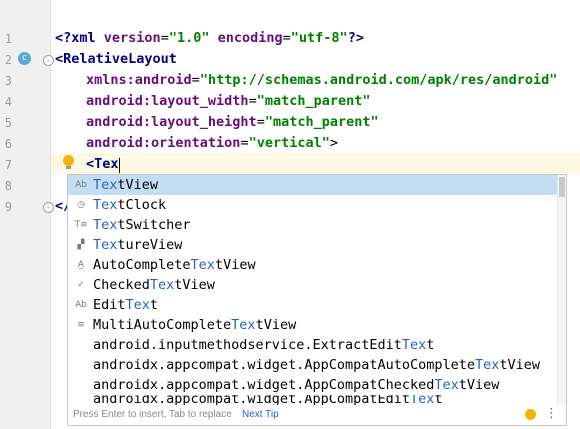 The width and height of the screenshot is (580, 429). Describe the element at coordinates (313, 205) in the screenshot. I see `completion-item: ◷ TextClock` at that location.